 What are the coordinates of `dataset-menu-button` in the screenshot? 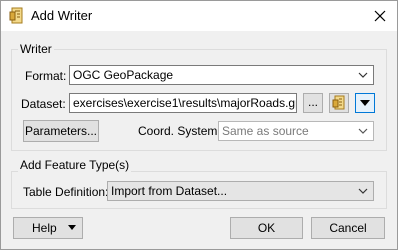 It's located at (365, 103).